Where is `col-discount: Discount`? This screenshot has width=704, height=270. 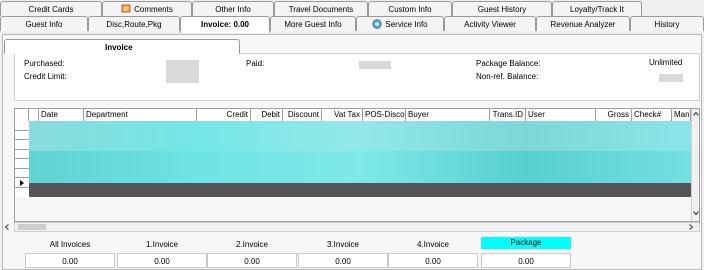 col-discount: Discount is located at coordinates (302, 115).